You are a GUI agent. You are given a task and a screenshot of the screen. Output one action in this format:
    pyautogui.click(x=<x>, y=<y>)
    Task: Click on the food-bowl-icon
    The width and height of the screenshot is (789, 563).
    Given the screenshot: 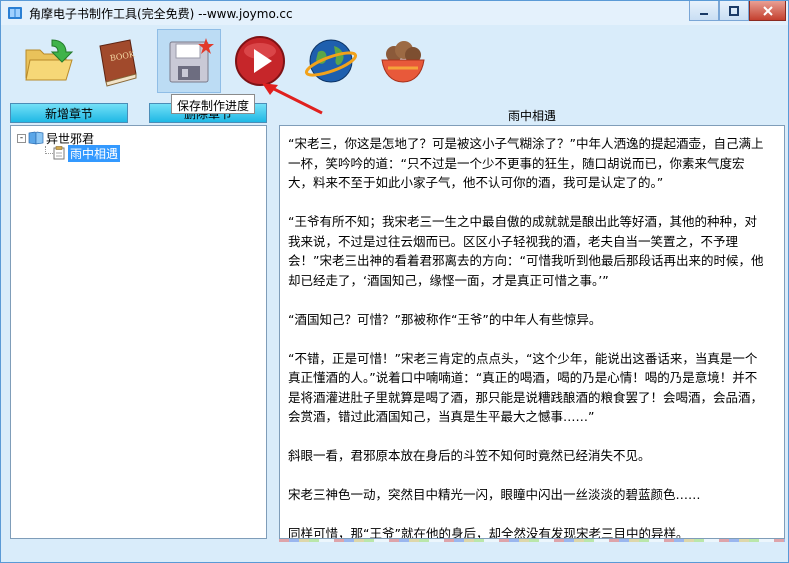 What is the action you would take?
    pyautogui.click(x=403, y=62)
    